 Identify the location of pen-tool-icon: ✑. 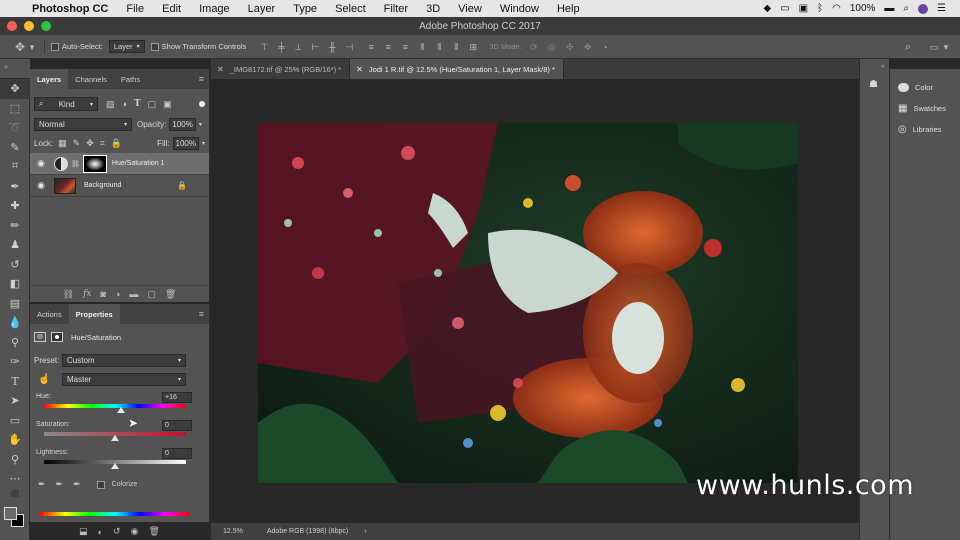
(15, 362).